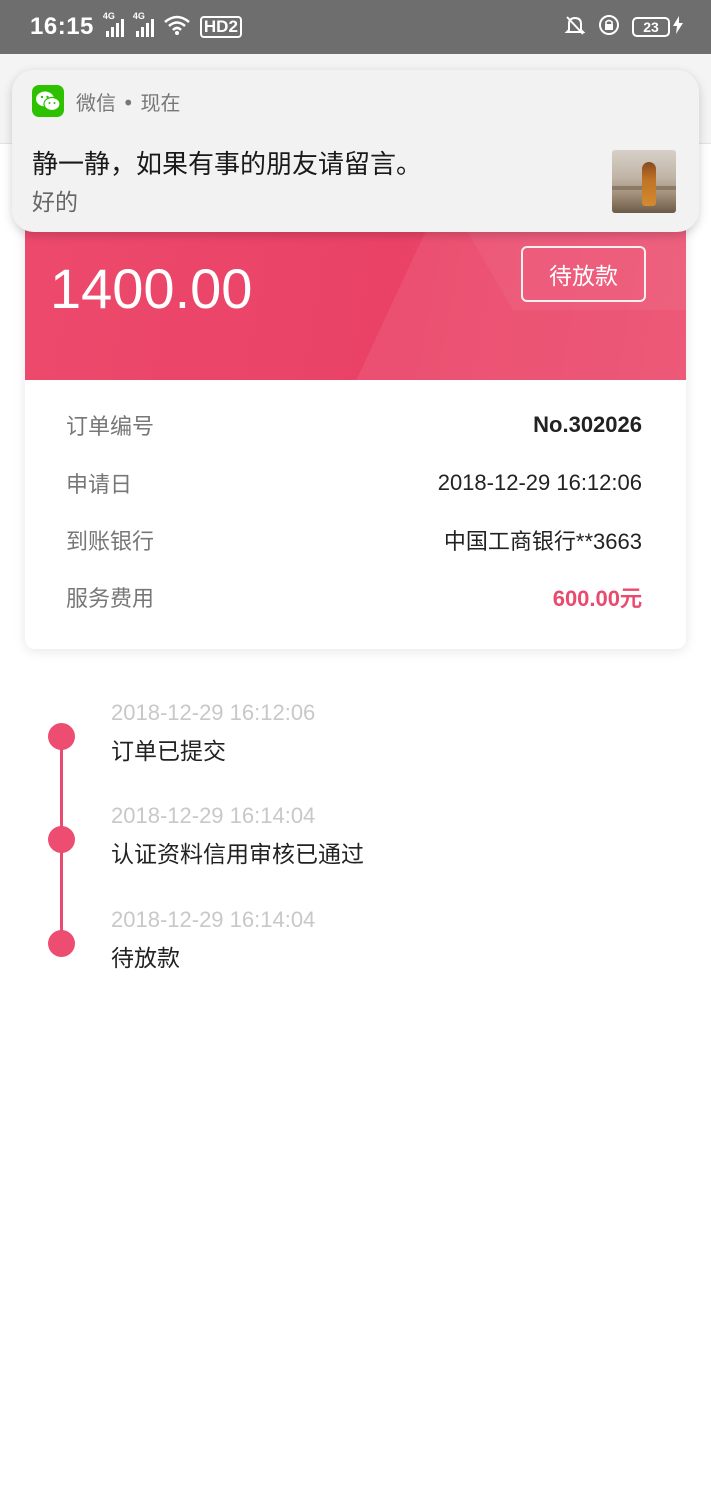  Describe the element at coordinates (355, 27) in the screenshot. I see `status-bar: 16:15 4G 4G HD2 23` at that location.